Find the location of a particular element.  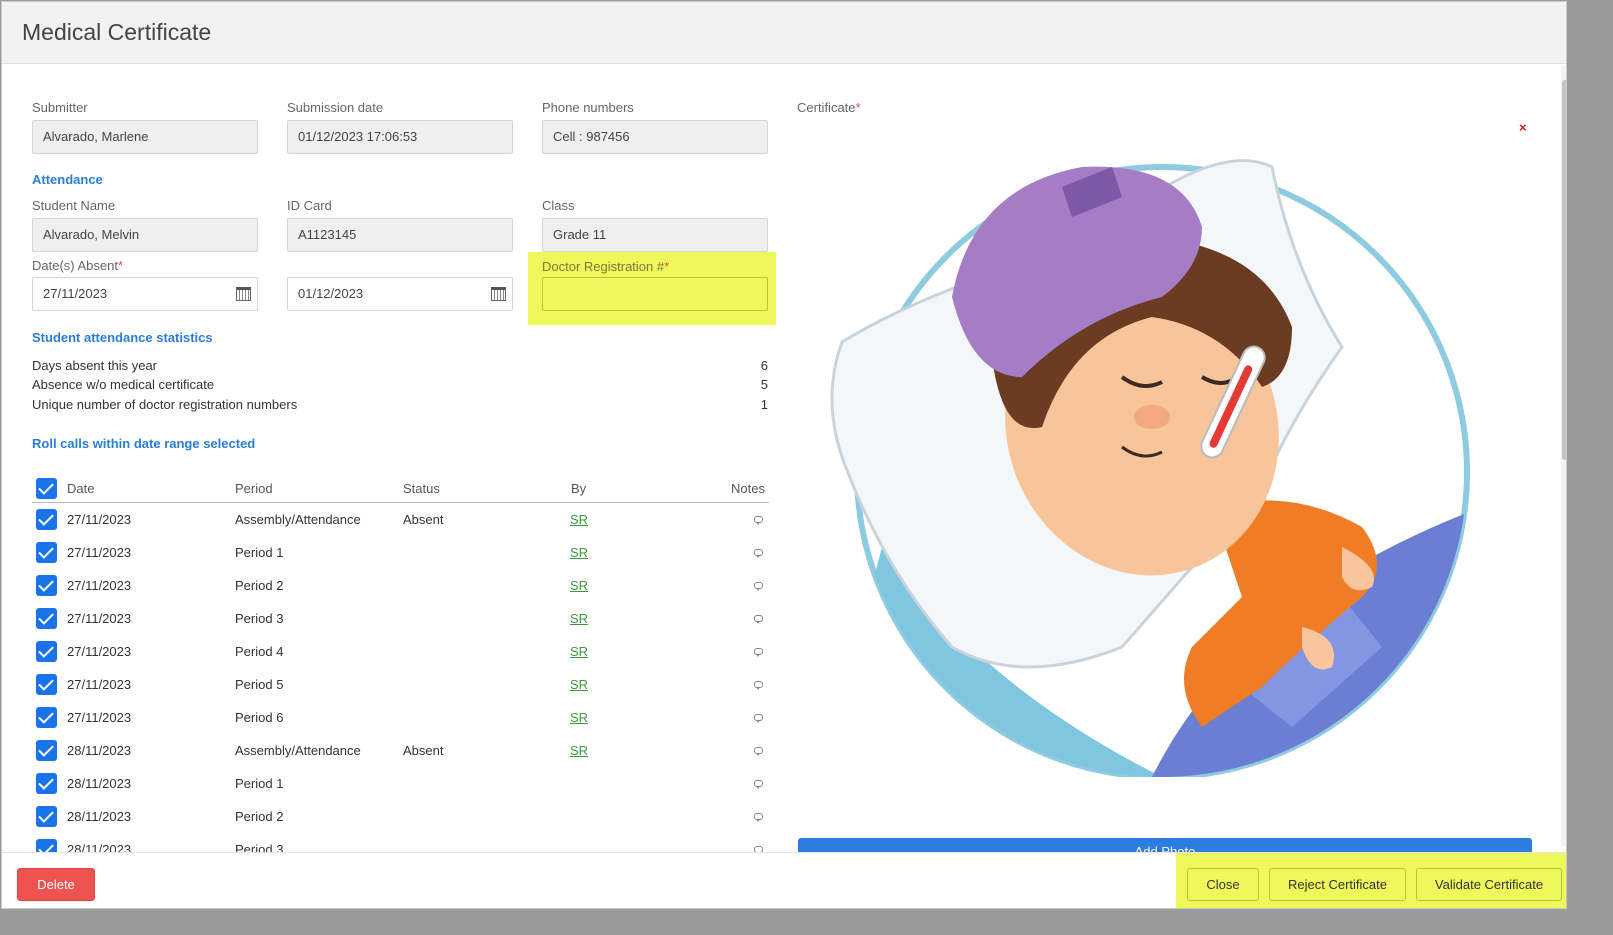

doctor-registration-input is located at coordinates (655, 294).